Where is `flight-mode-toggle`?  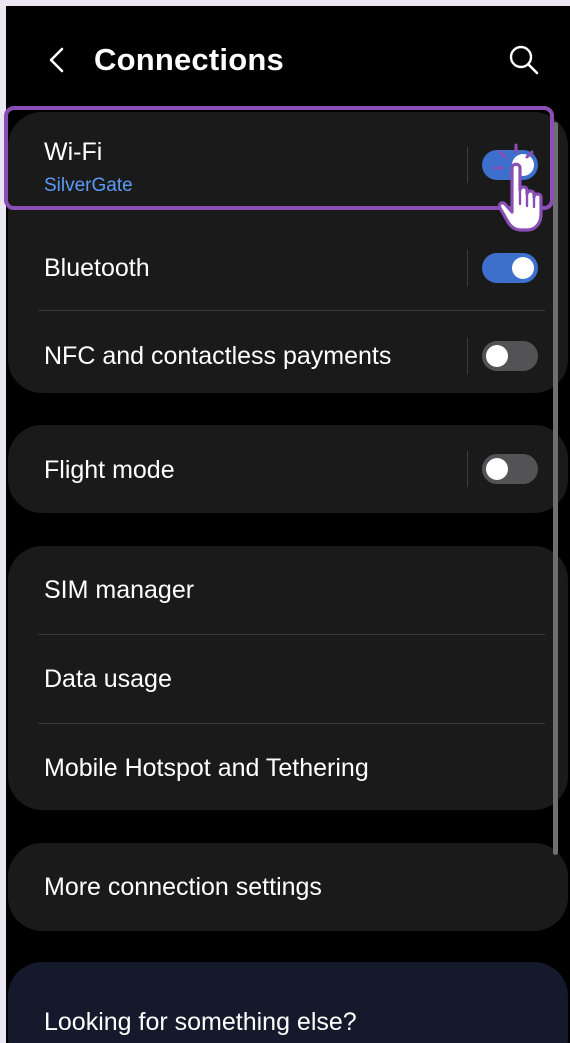
flight-mode-toggle is located at coordinates (510, 469).